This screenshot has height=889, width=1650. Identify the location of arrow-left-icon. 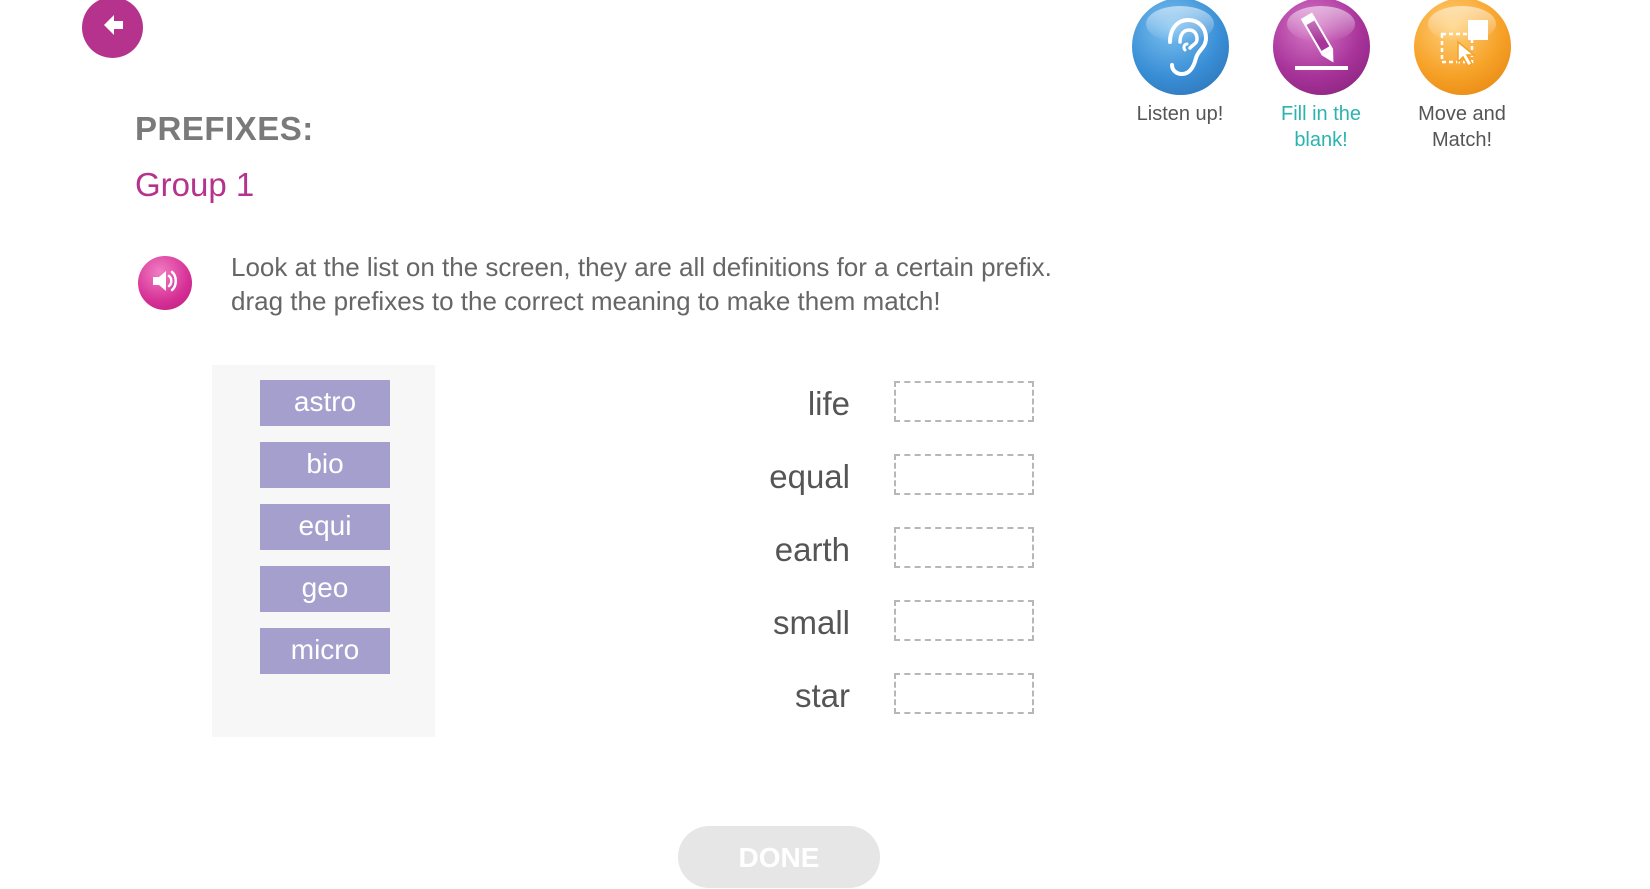
(113, 27).